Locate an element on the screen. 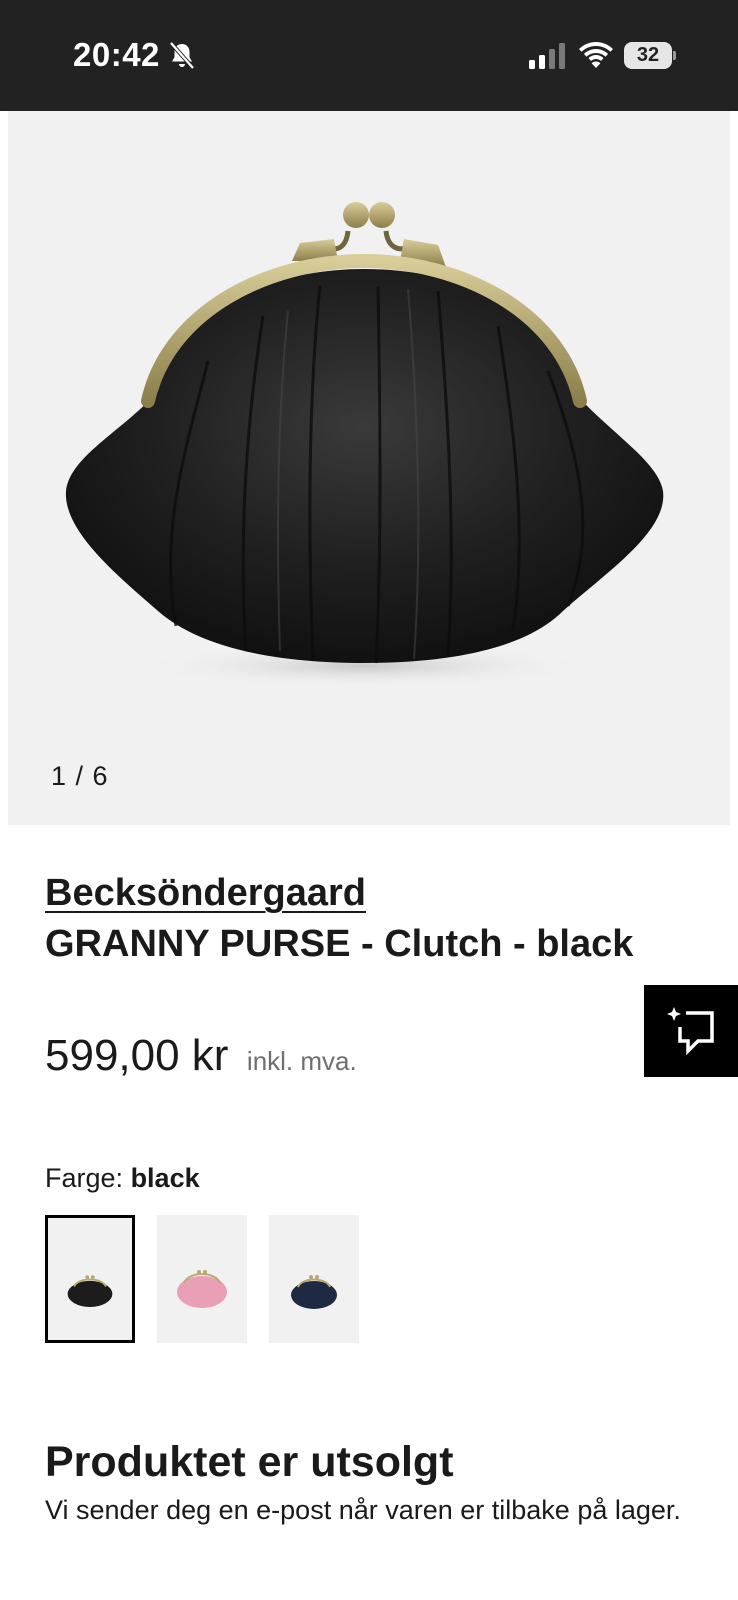 The width and height of the screenshot is (738, 1600). color-label: Farge: black is located at coordinates (122, 1178).